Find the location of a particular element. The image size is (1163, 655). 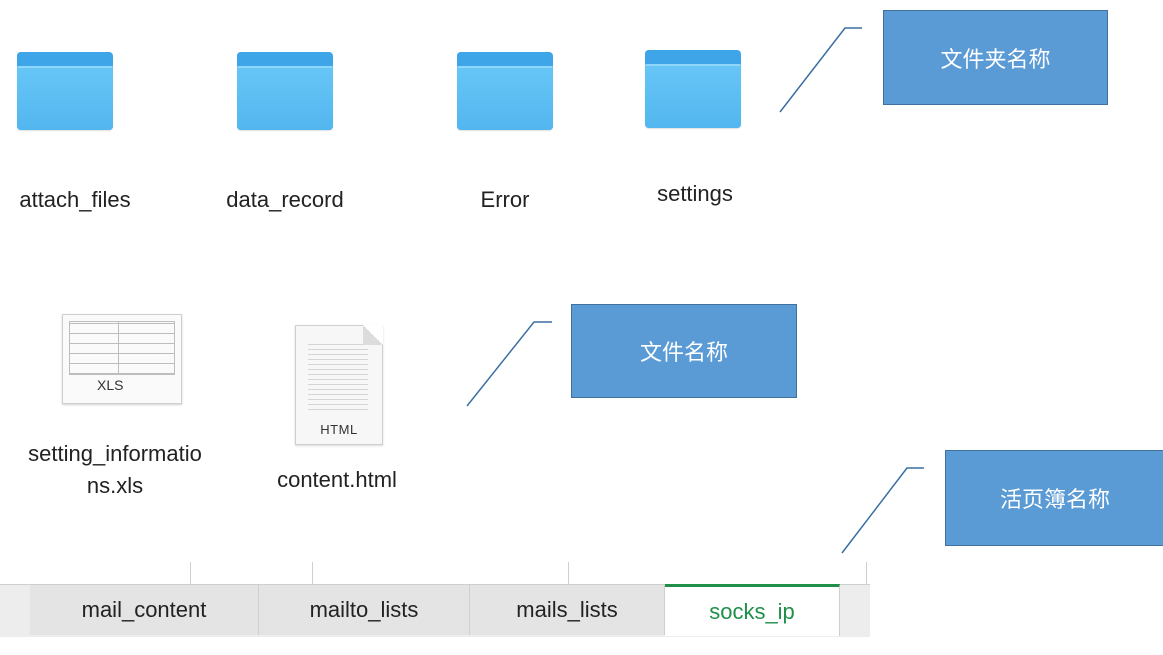

callout-sheet-name: 活页簿名称 is located at coordinates (1054, 498).